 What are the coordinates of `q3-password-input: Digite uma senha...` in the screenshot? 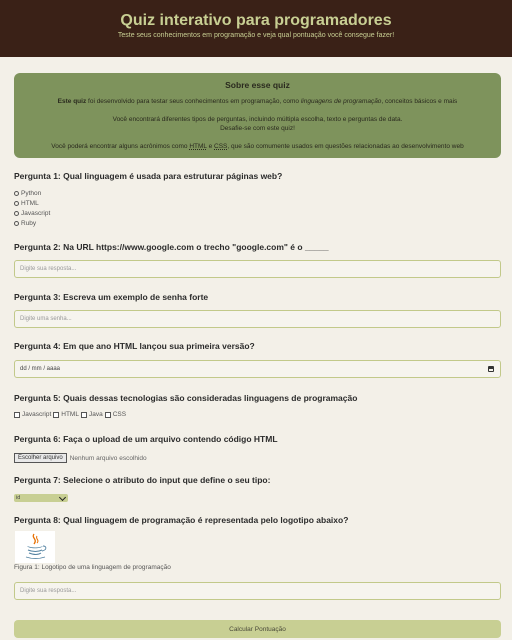 It's located at (257, 319).